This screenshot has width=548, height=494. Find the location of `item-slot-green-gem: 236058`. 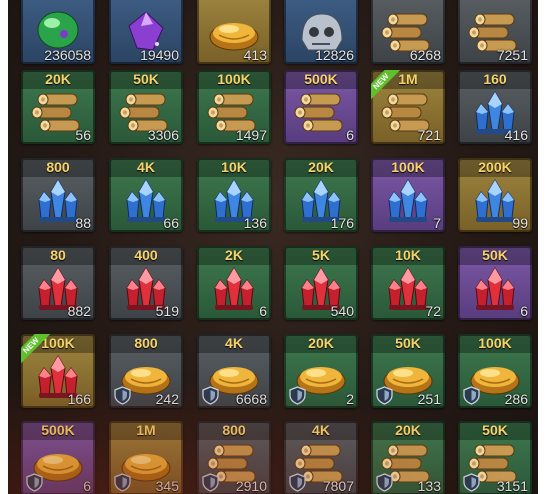

item-slot-green-gem: 236058 is located at coordinates (58, 32).